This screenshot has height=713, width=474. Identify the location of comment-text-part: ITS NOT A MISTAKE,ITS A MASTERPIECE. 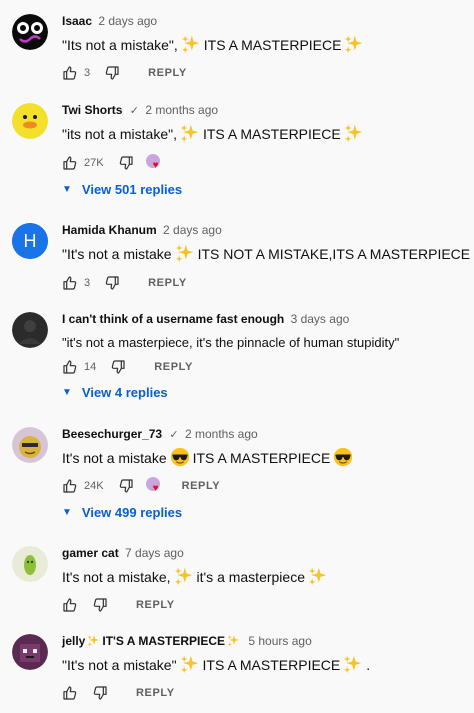
(334, 254).